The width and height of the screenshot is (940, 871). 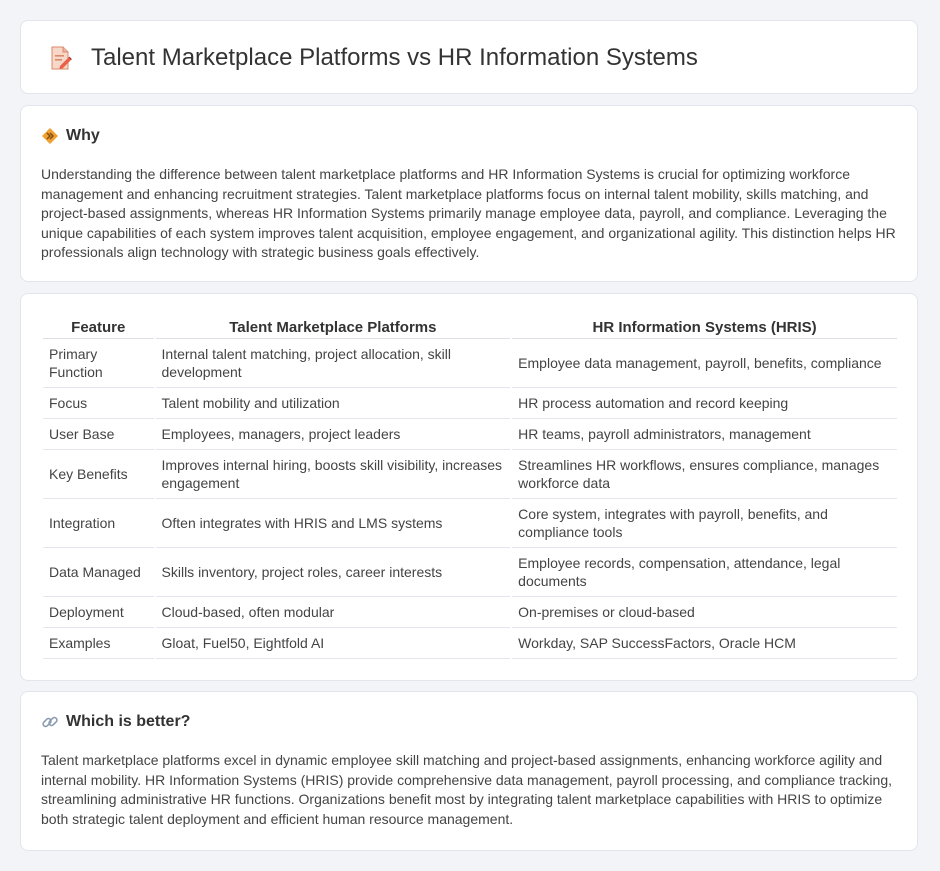 What do you see at coordinates (333, 434) in the screenshot?
I see `talent-marketplace-cell: Employees, managers, project leaders` at bounding box center [333, 434].